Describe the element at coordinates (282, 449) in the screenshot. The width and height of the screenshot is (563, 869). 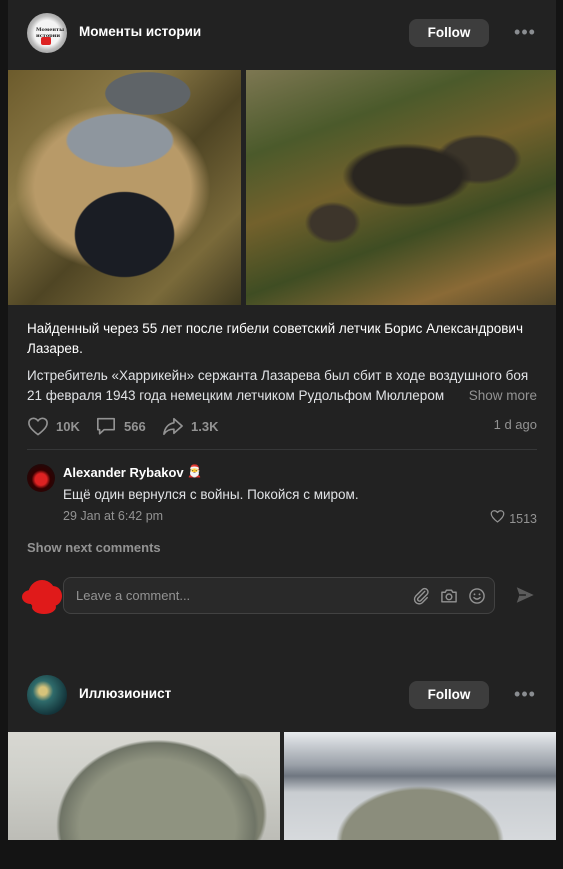
I see `divider` at that location.